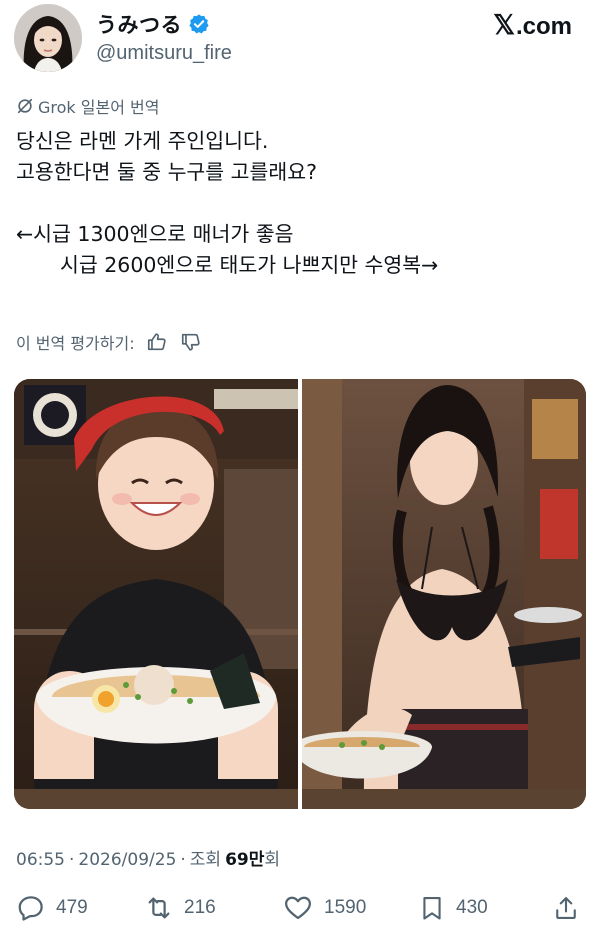 This screenshot has height=939, width=600. Describe the element at coordinates (205, 860) in the screenshot. I see `views-label: 조회` at that location.